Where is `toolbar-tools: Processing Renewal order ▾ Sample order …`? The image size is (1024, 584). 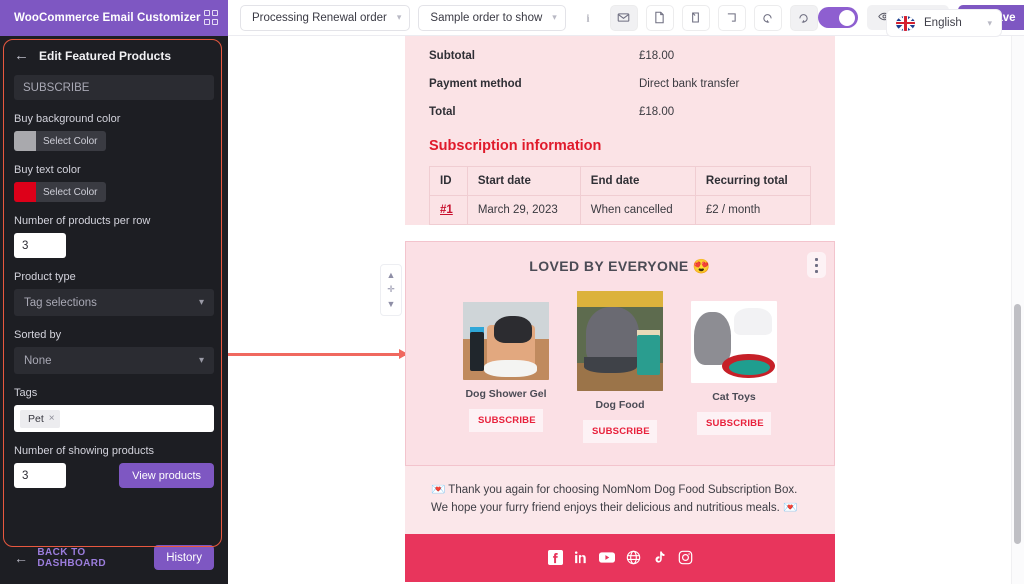
toolbar-tools: Processing Renewal order ▾ Sample order … is located at coordinates (523, 17).